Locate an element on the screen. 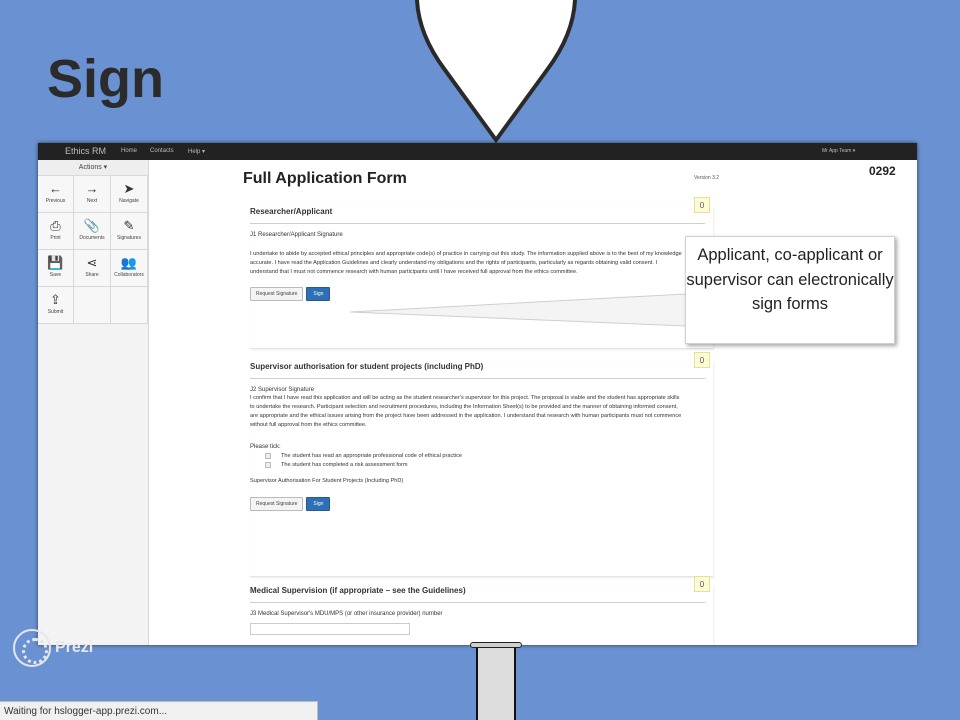 Image resolution: width=960 pixels, height=720 pixels. tick-label: Please tick: is located at coordinates (265, 447).